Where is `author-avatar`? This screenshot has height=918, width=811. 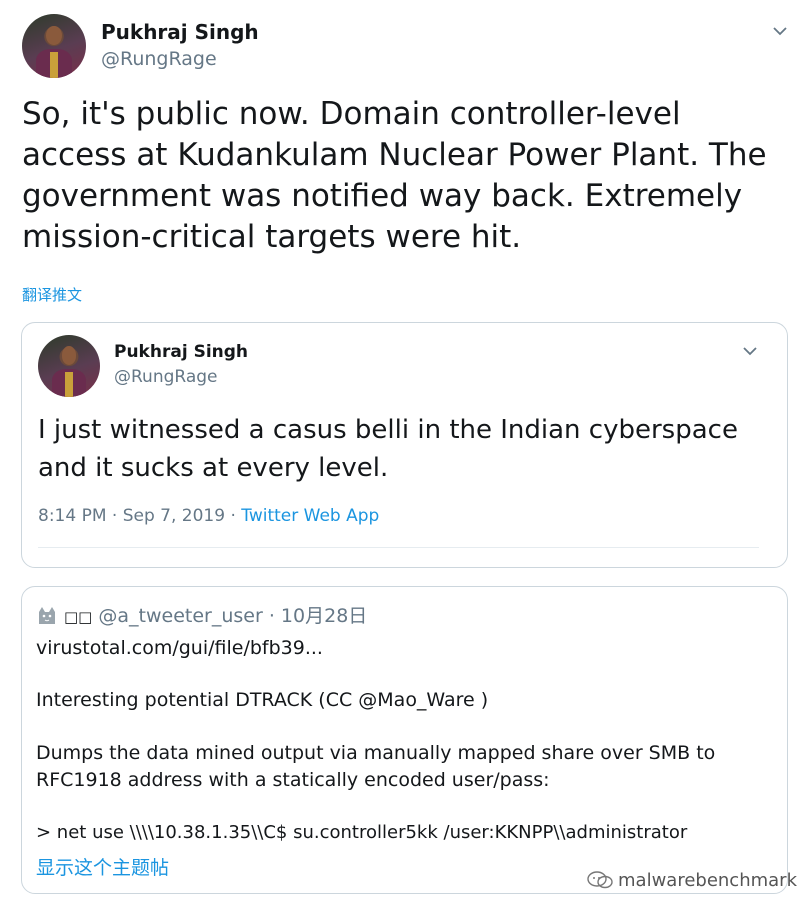
author-avatar is located at coordinates (54, 46).